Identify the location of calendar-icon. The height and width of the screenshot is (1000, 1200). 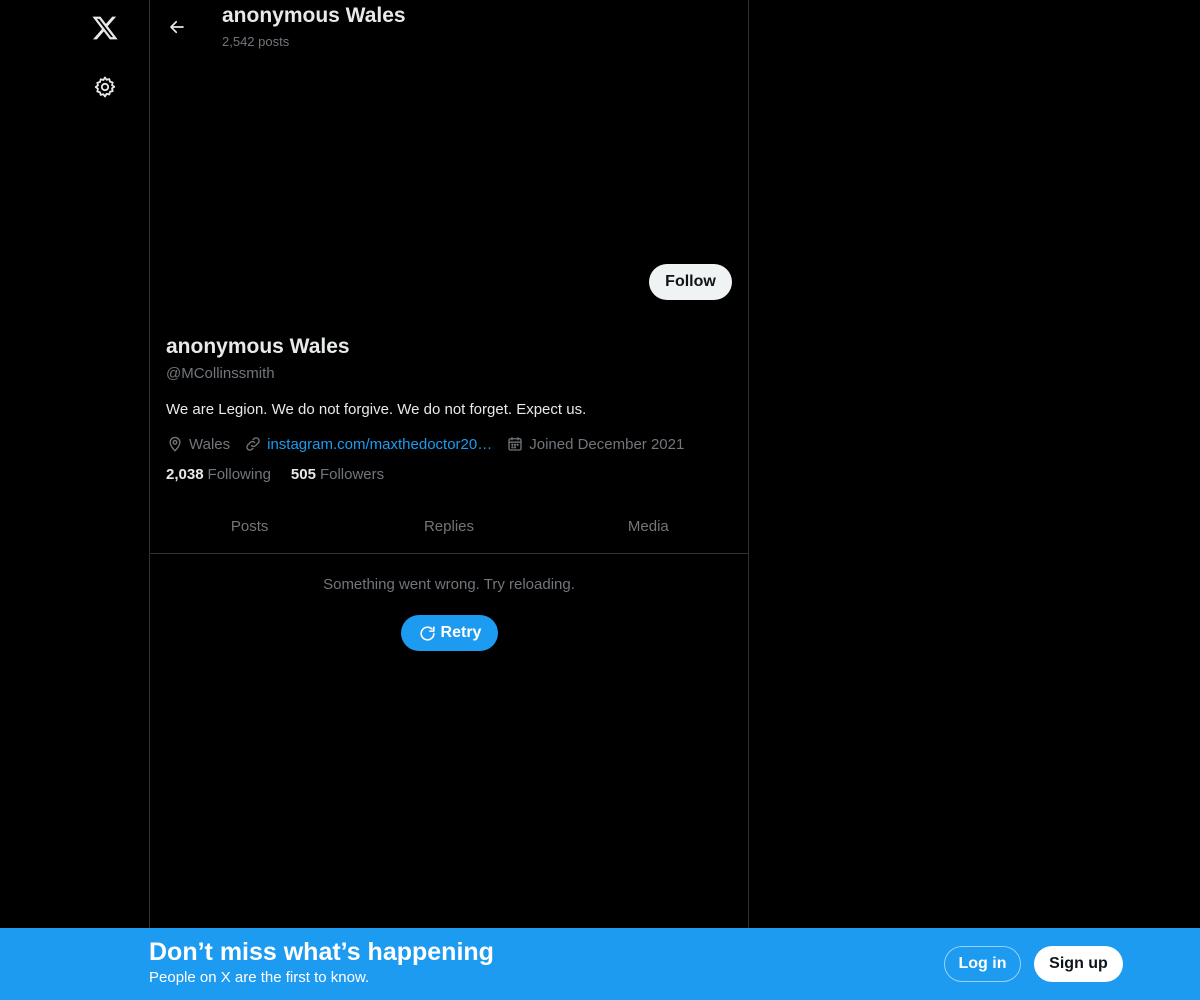
(515, 444).